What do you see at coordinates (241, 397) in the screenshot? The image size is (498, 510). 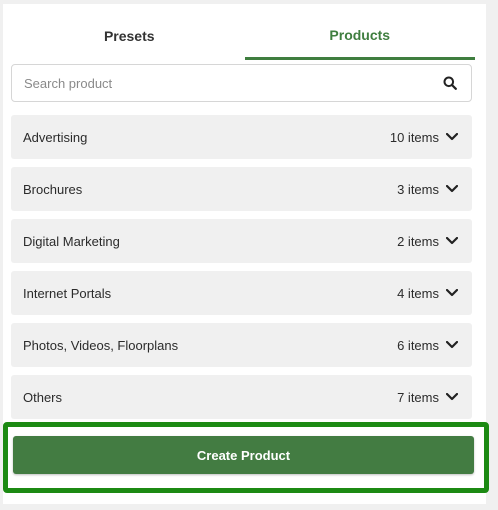 I see `category-row-others: Others 7 items` at bounding box center [241, 397].